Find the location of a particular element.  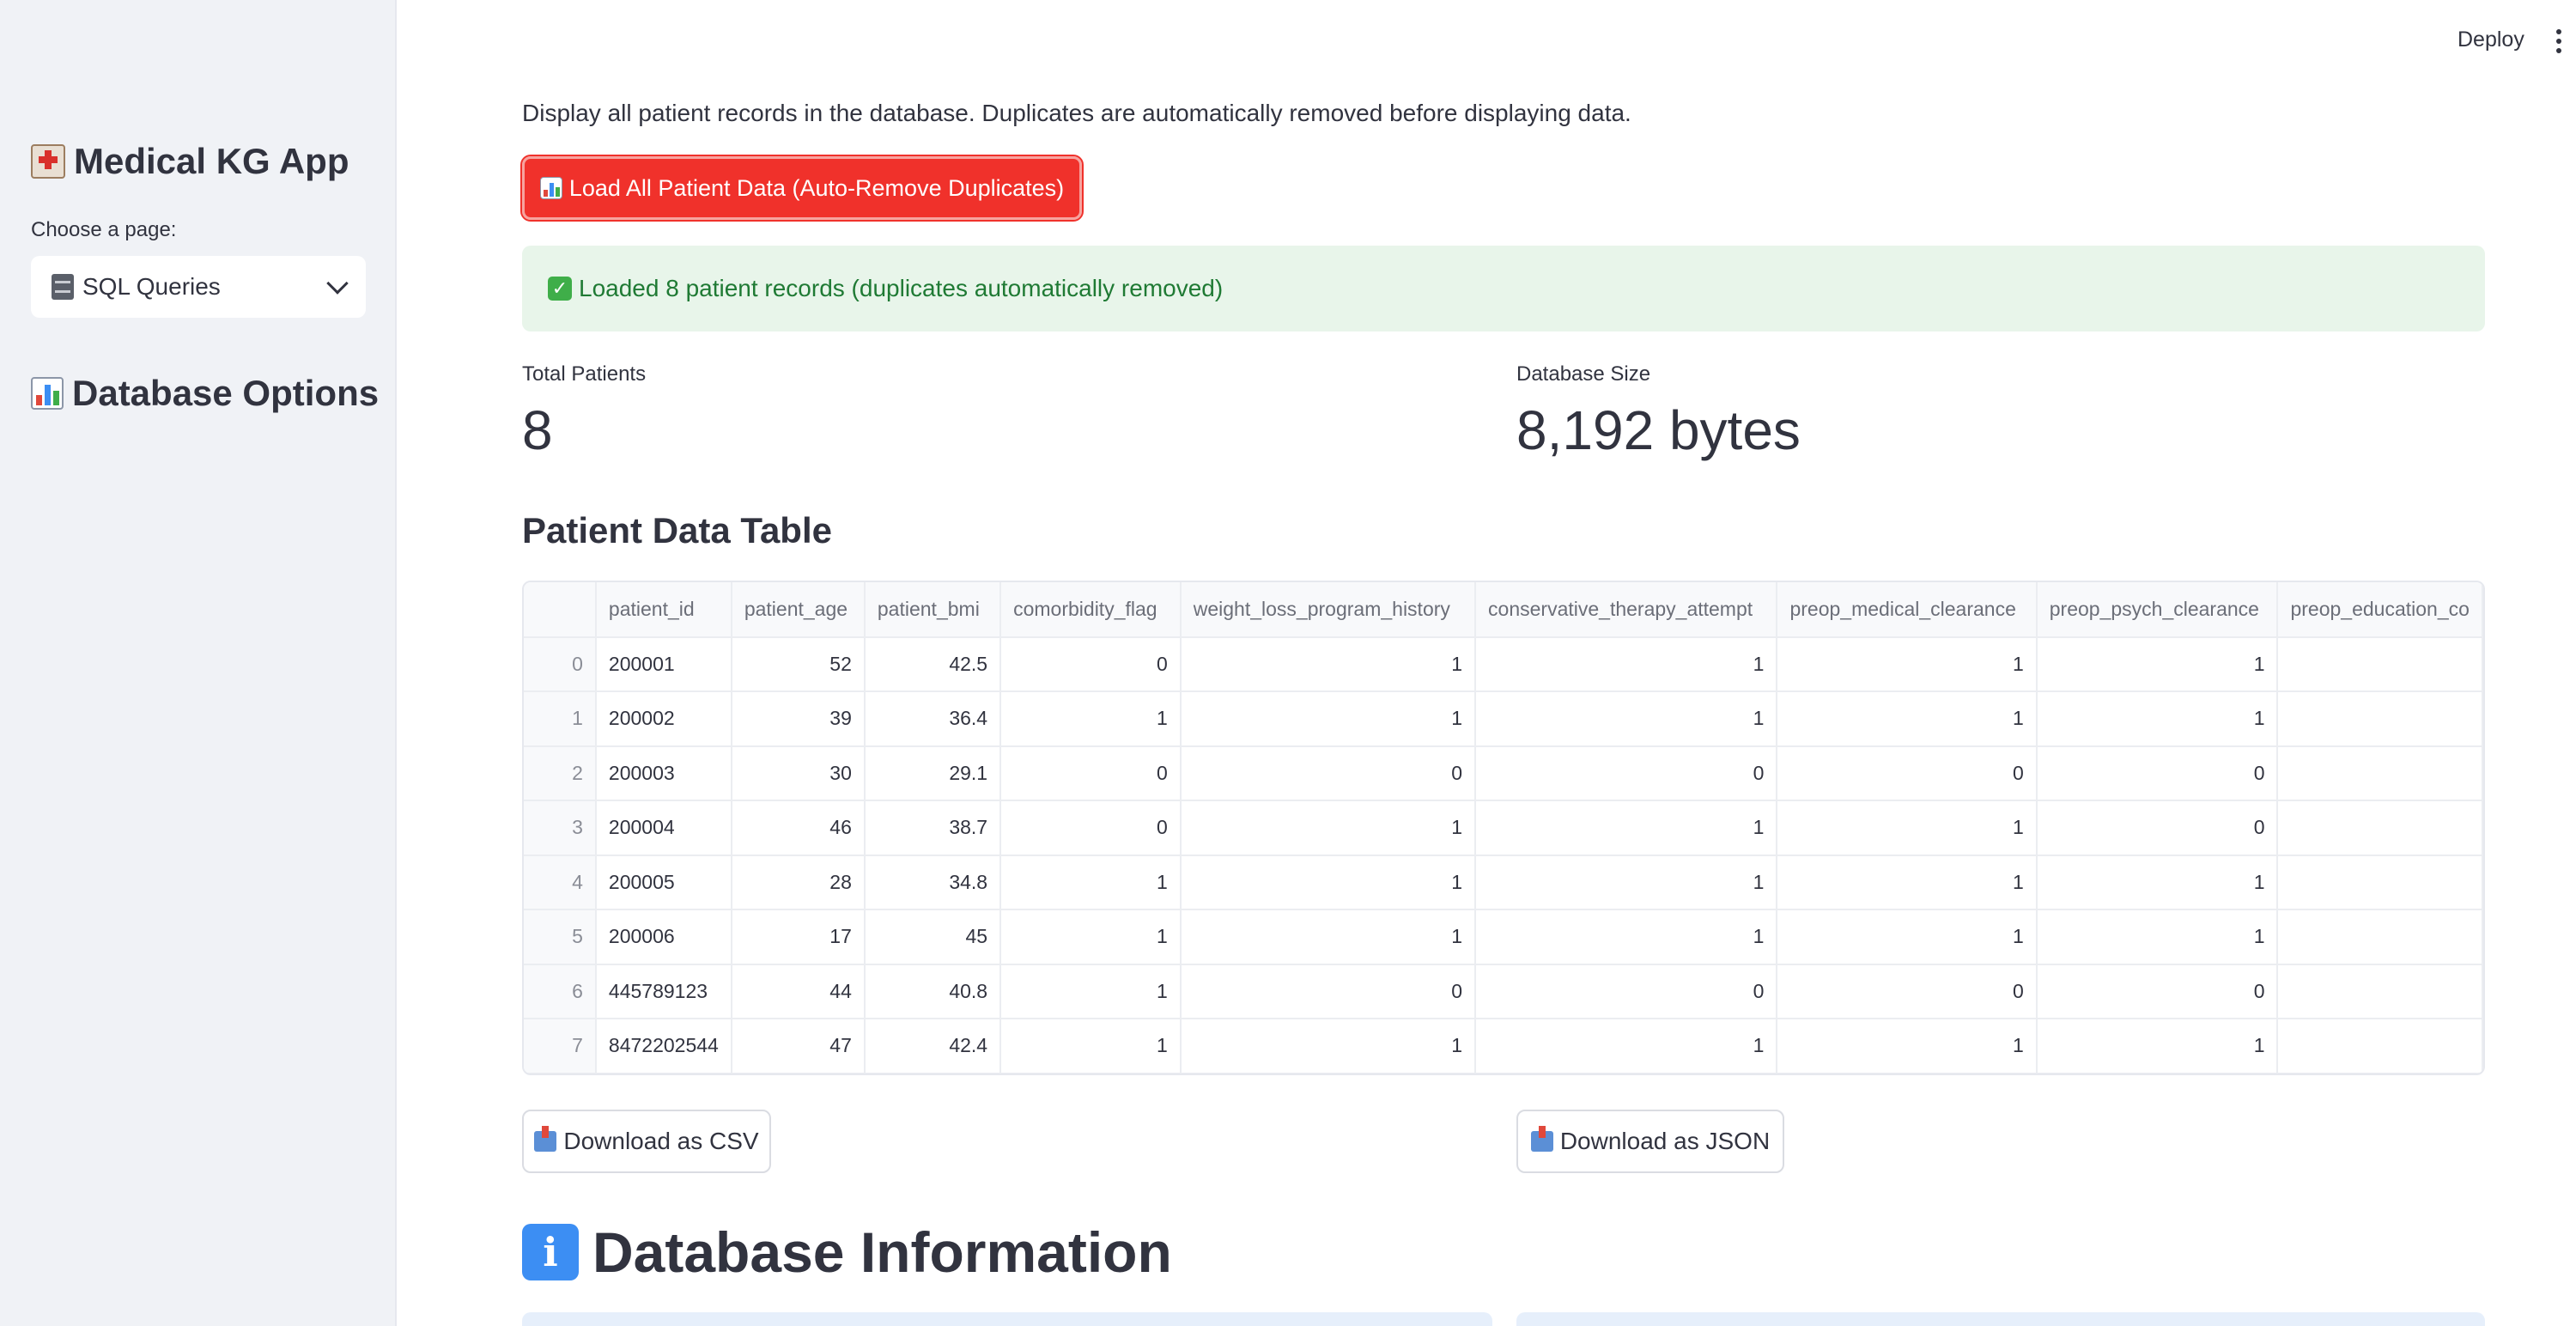

column-header: preop_medical_clearance is located at coordinates (1908, 610).